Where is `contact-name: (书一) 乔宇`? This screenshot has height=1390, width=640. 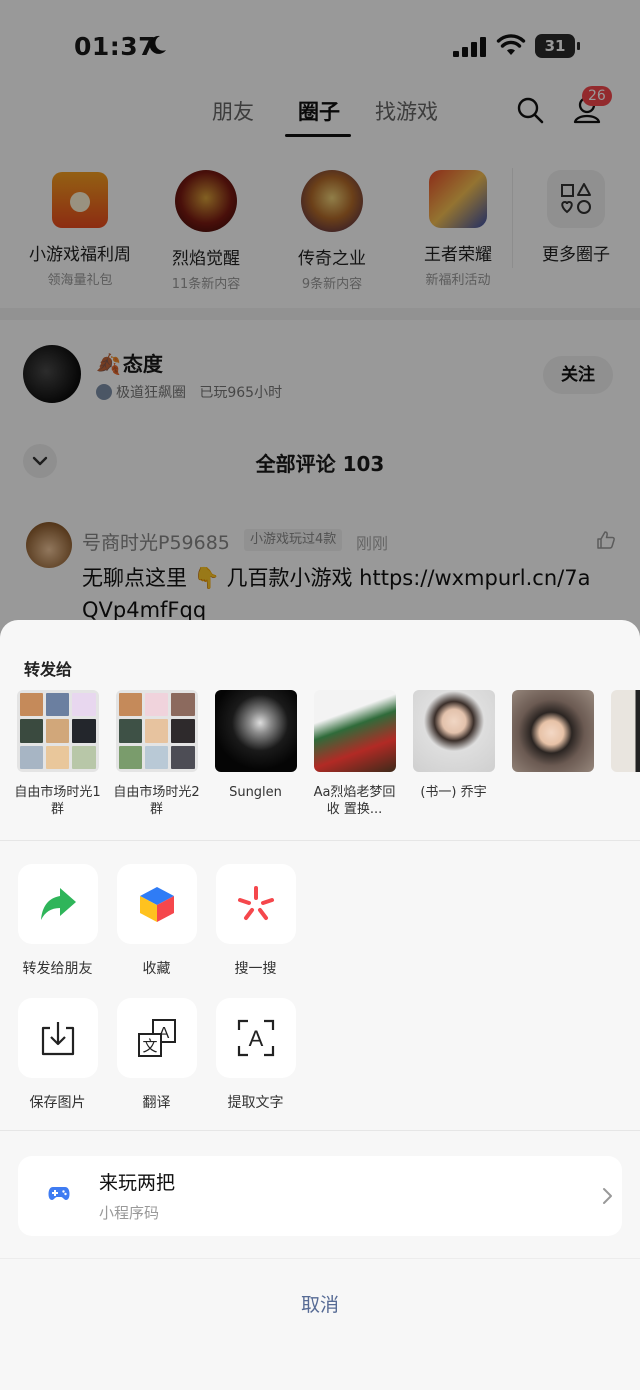
contact-name: (书一) 乔宇 is located at coordinates (453, 792).